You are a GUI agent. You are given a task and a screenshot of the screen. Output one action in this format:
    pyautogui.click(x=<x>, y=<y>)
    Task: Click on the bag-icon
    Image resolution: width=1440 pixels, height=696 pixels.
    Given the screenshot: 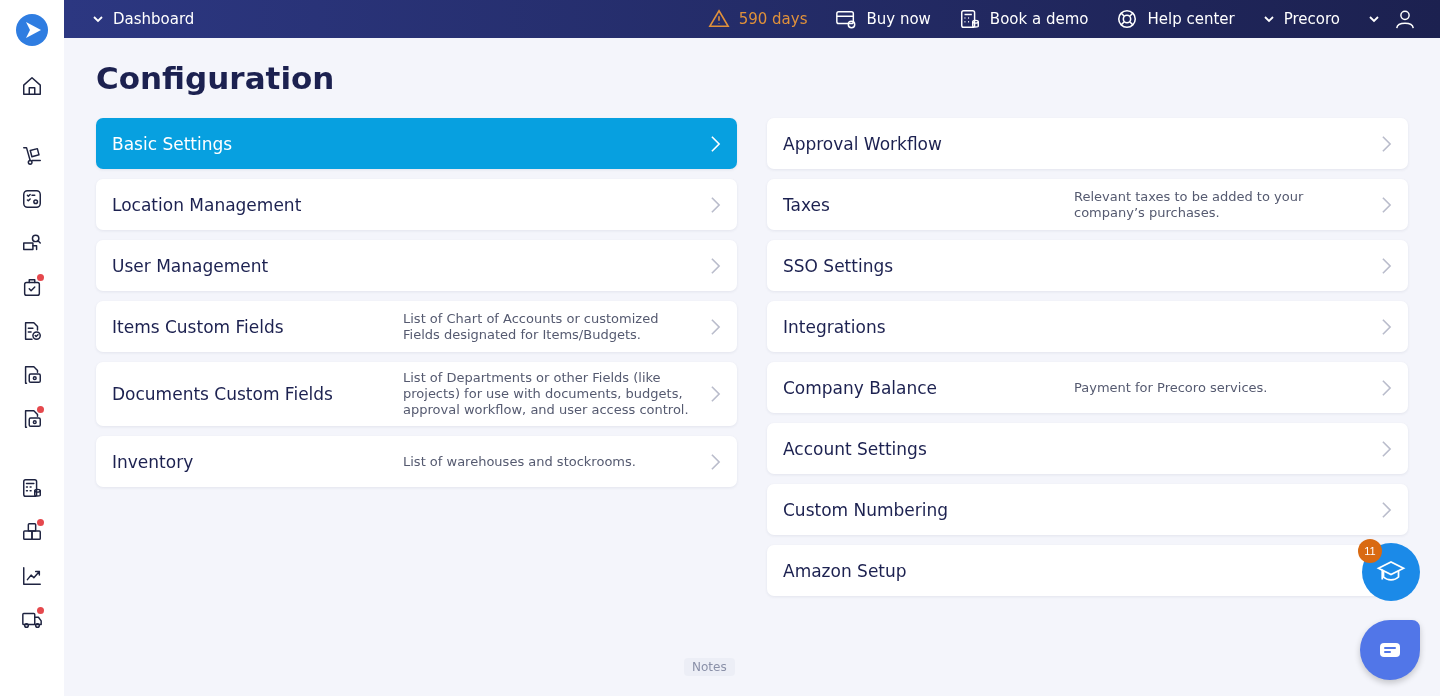 What is the action you would take?
    pyautogui.click(x=32, y=287)
    